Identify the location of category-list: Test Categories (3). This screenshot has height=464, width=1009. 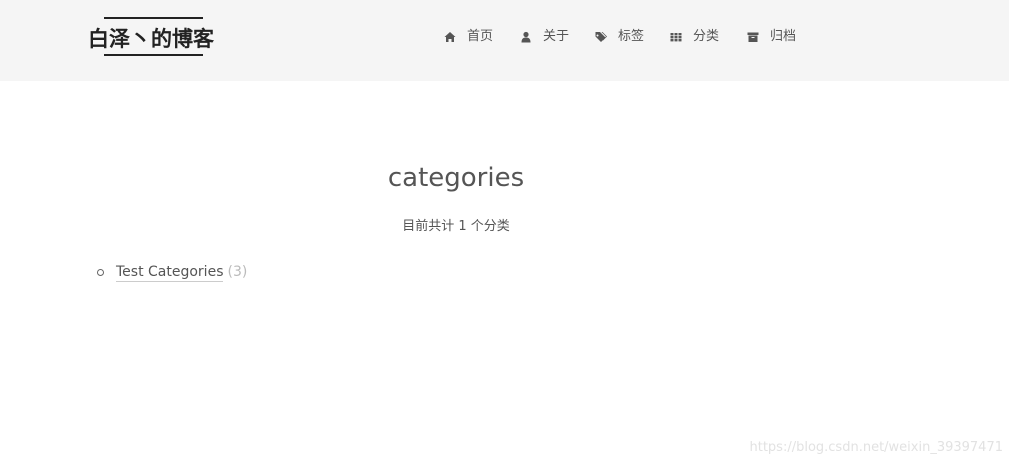
(172, 272).